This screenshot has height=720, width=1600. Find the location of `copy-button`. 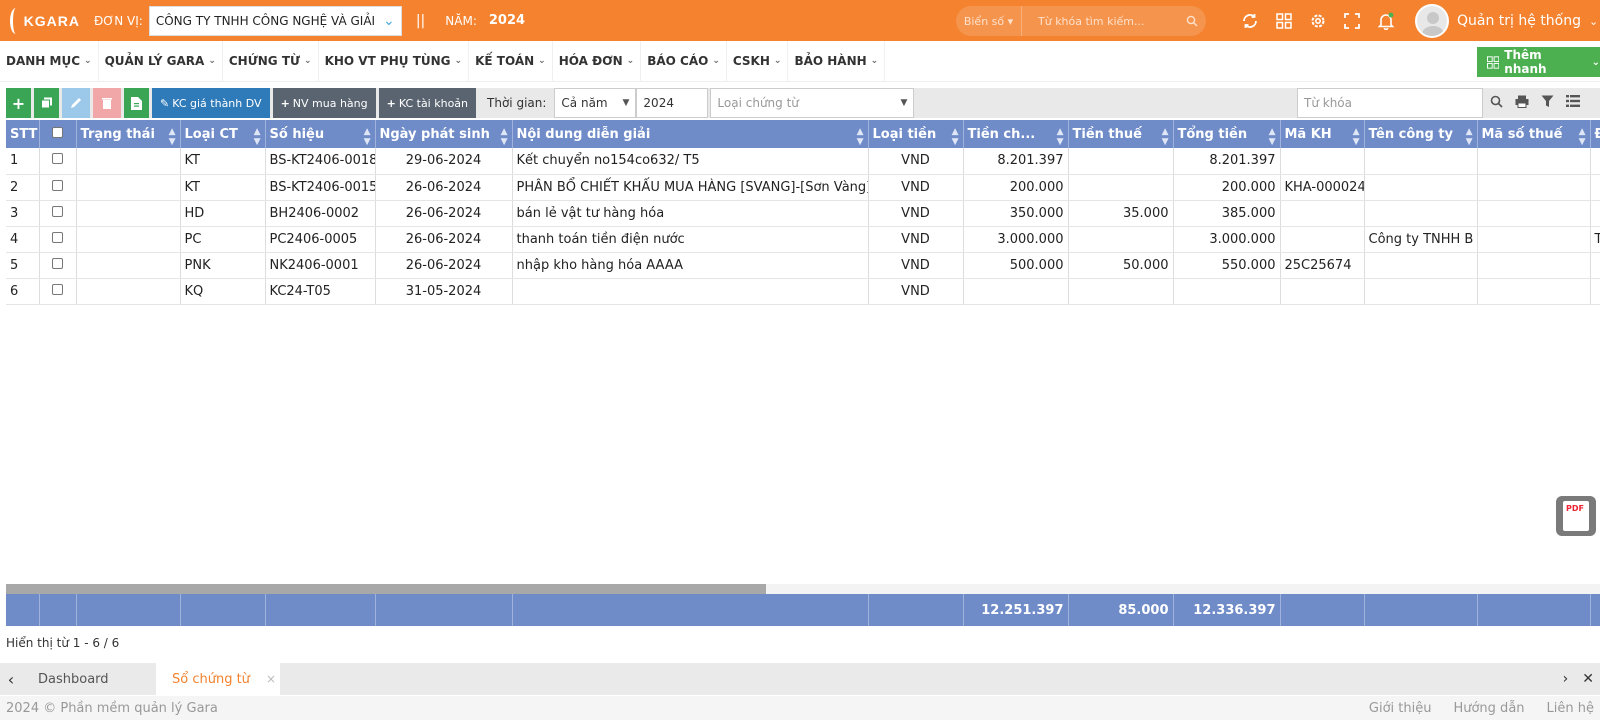

copy-button is located at coordinates (46, 103).